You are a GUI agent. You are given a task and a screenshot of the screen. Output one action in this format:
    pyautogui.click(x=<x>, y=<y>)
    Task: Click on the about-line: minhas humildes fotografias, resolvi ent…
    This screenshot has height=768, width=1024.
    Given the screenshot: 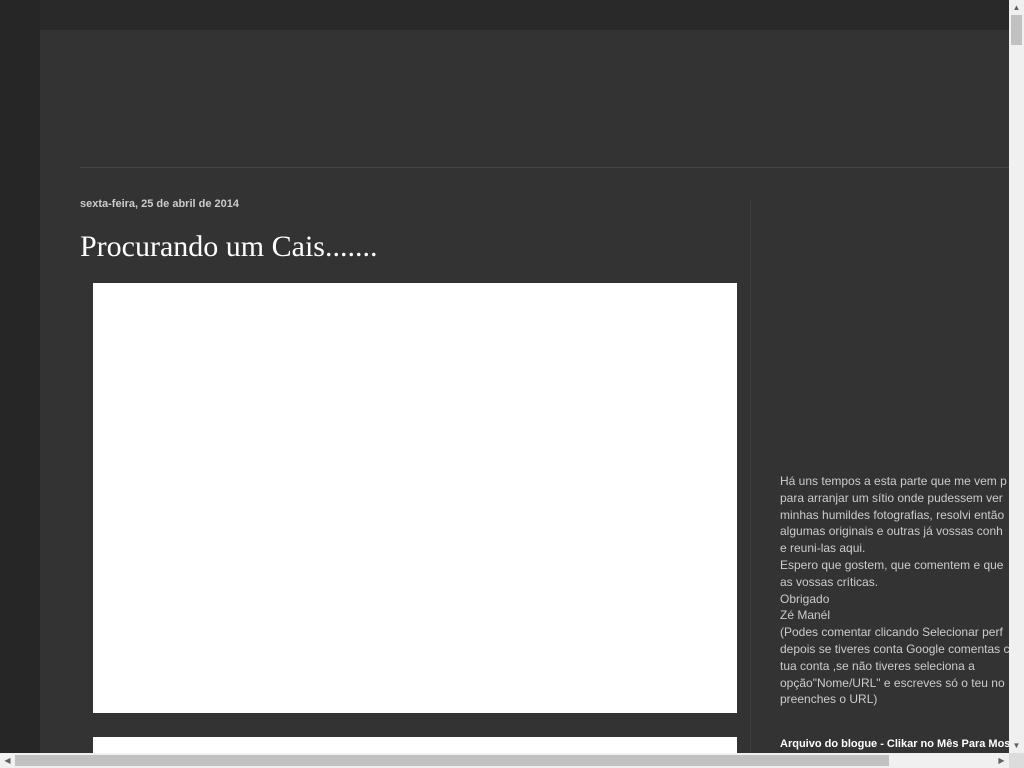 What is the action you would take?
    pyautogui.click(x=892, y=514)
    